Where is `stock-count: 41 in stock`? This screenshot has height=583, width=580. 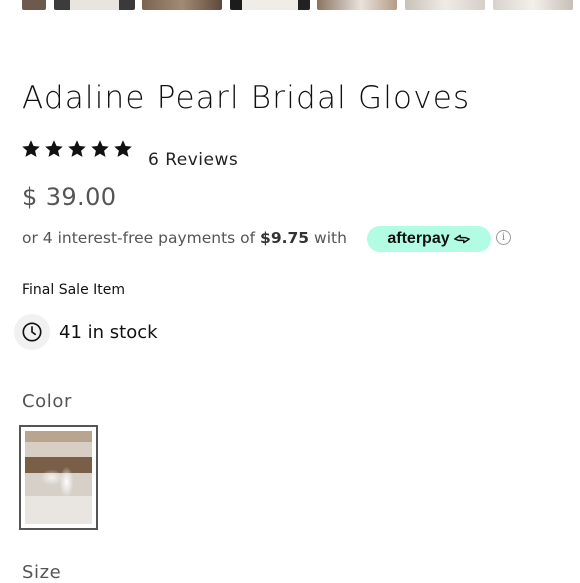 stock-count: 41 in stock is located at coordinates (108, 332).